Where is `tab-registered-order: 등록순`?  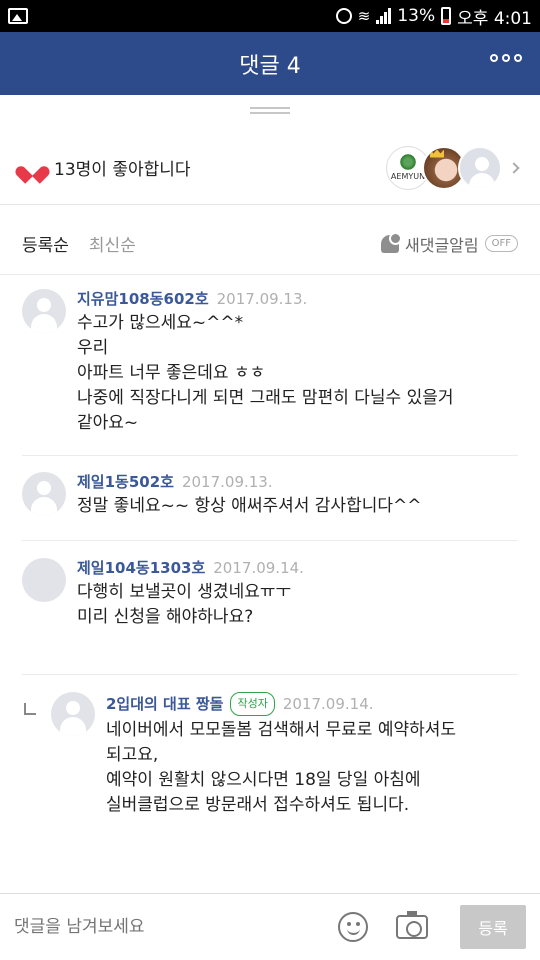
tab-registered-order: 등록순 is located at coordinates (45, 243).